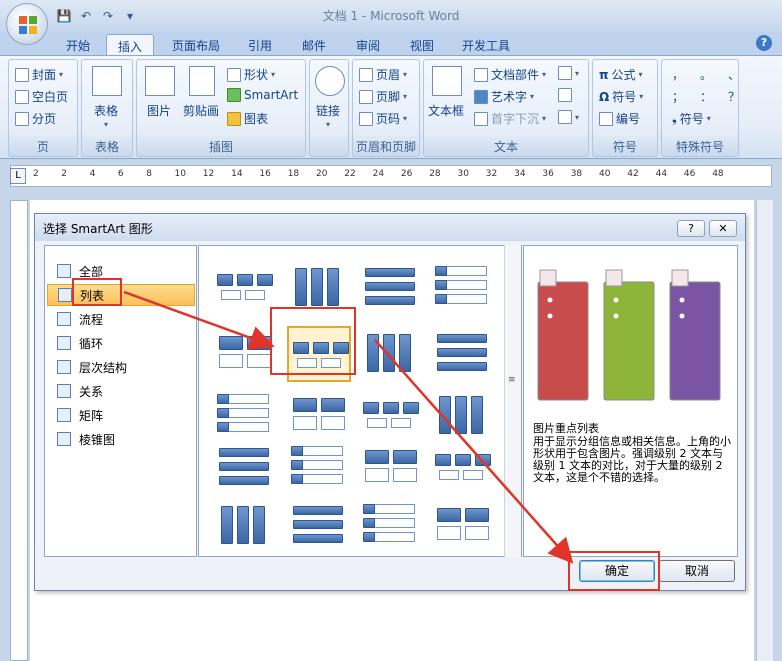 This screenshot has height=661, width=782. Describe the element at coordinates (368, 45) in the screenshot. I see `tab-review: 审阅` at that location.